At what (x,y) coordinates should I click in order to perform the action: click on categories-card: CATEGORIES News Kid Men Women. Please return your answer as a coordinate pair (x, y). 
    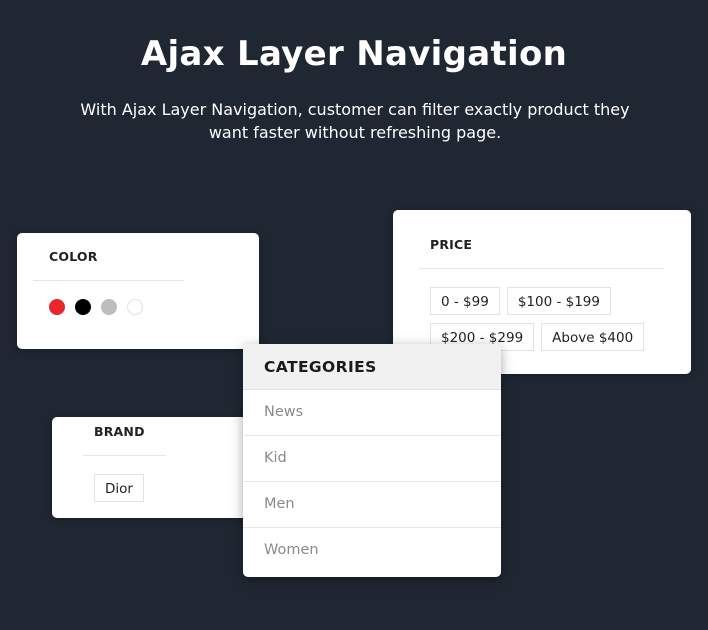
    Looking at the image, I should click on (372, 460).